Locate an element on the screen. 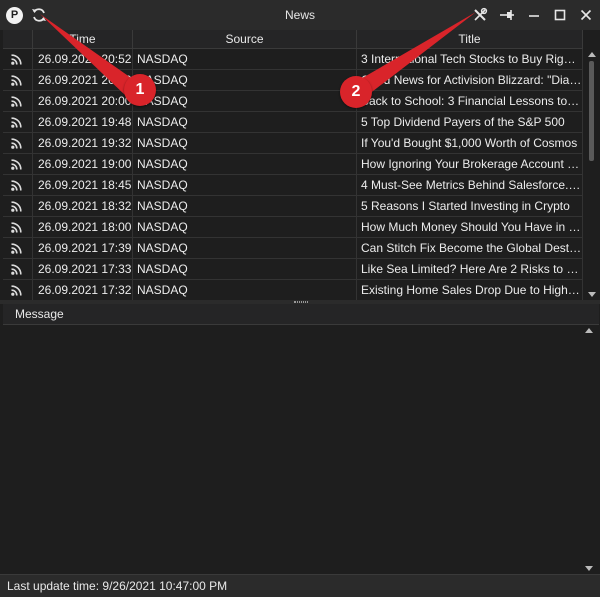 The width and height of the screenshot is (600, 597). message-scroll-down-icon is located at coordinates (589, 568).